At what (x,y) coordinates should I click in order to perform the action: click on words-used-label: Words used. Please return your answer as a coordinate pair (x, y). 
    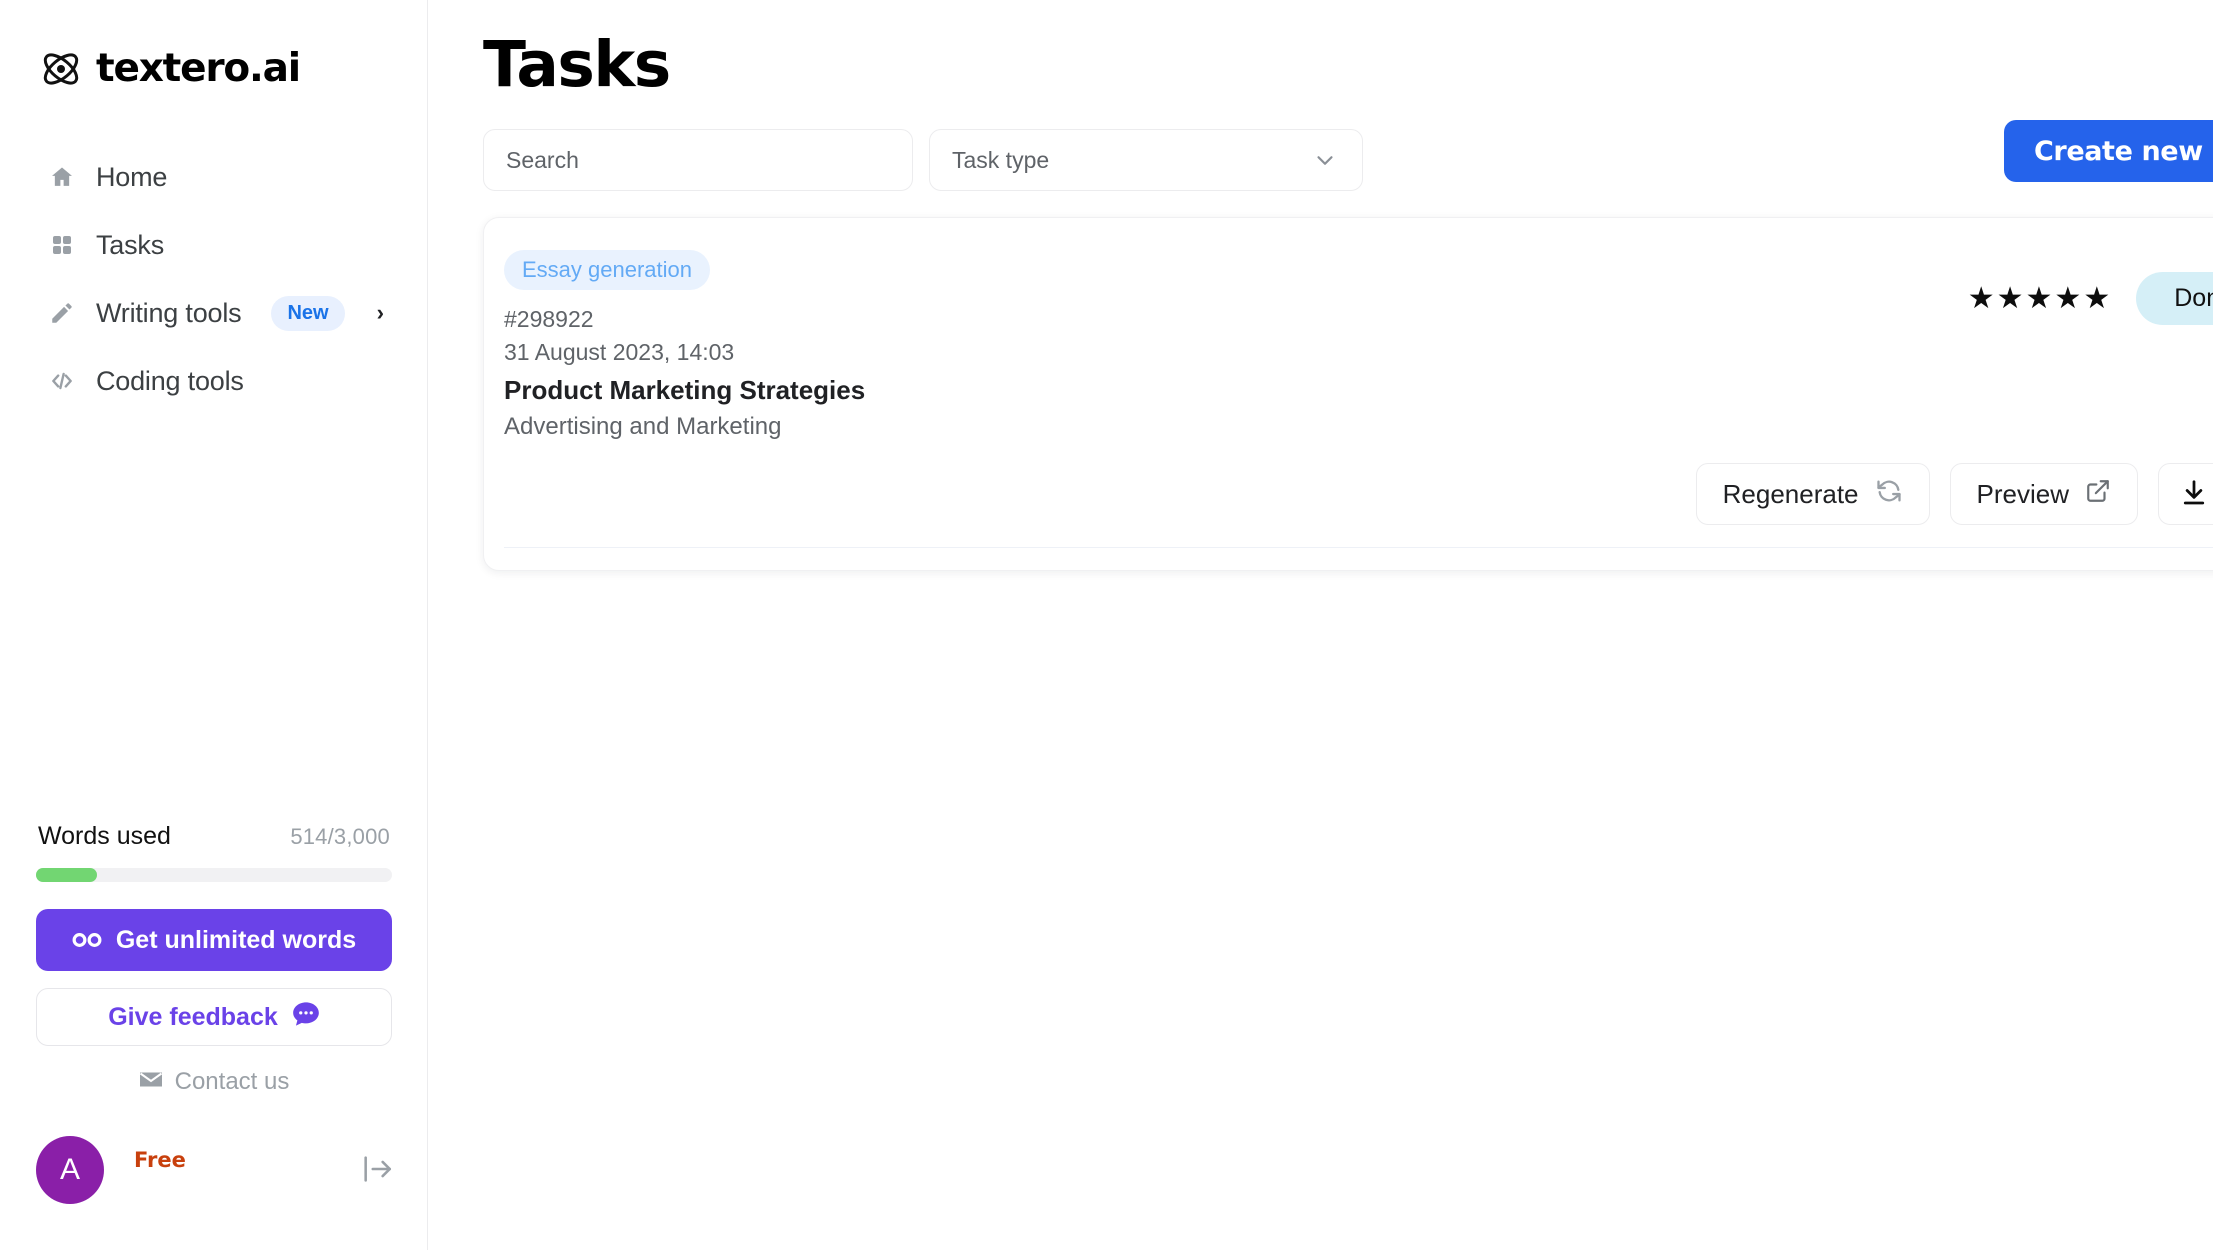
    Looking at the image, I should click on (104, 836).